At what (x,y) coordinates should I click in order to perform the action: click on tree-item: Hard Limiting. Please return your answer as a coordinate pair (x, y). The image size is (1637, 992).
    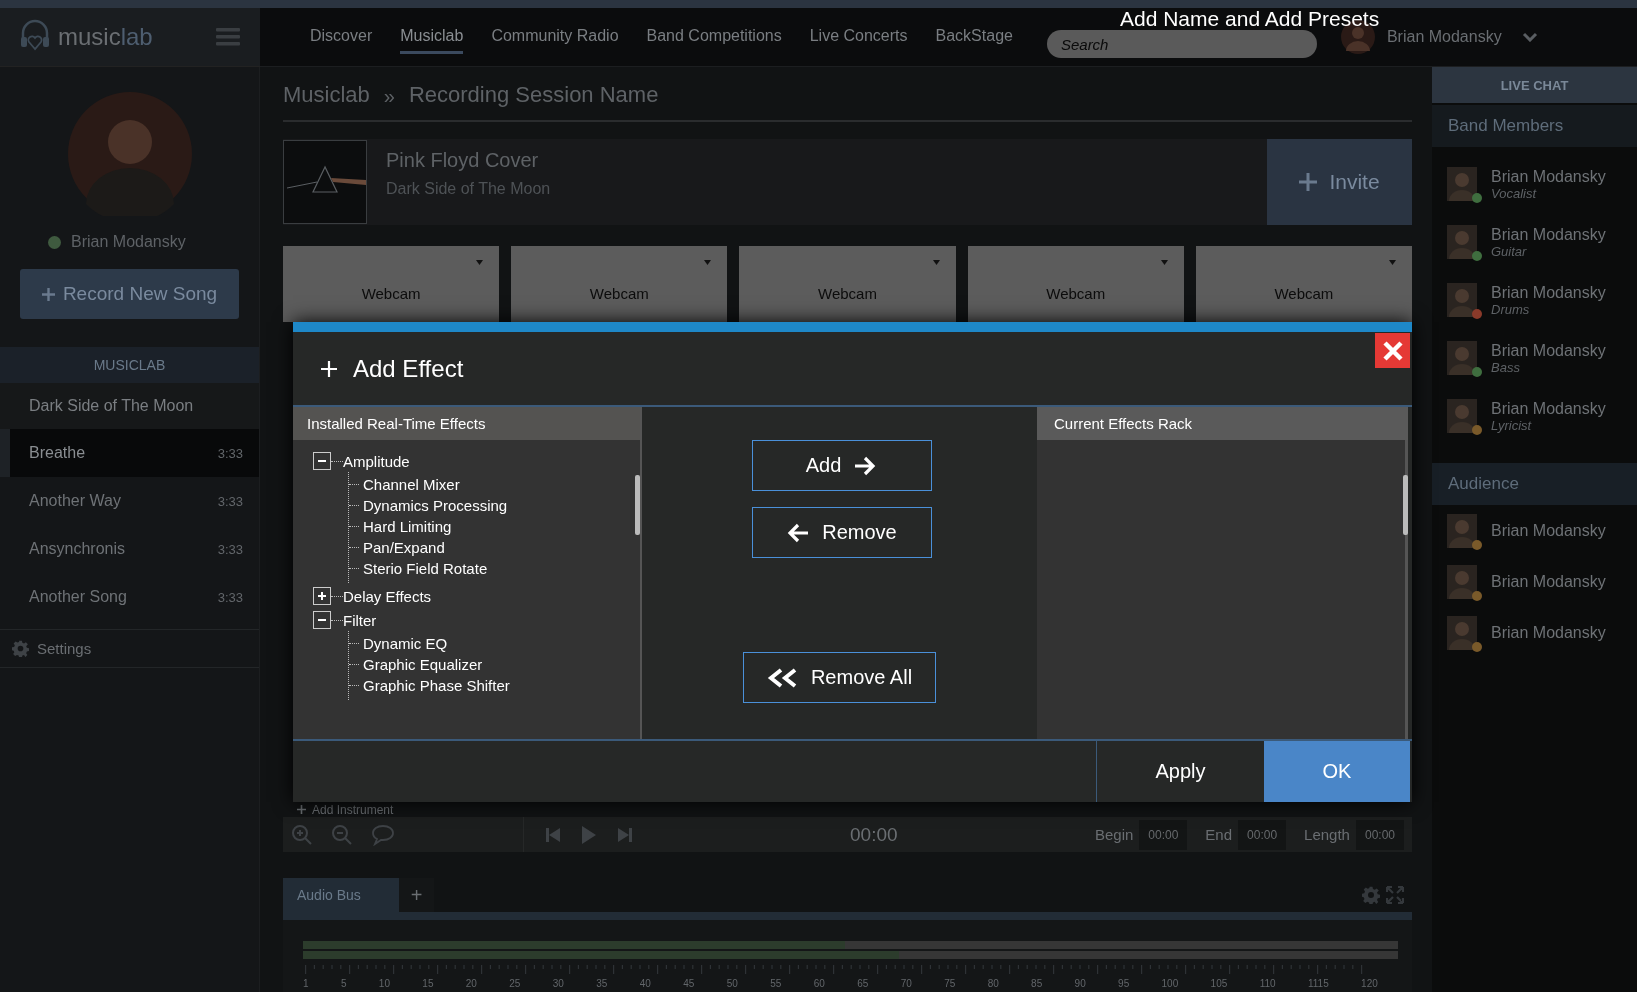
    Looking at the image, I should click on (407, 526).